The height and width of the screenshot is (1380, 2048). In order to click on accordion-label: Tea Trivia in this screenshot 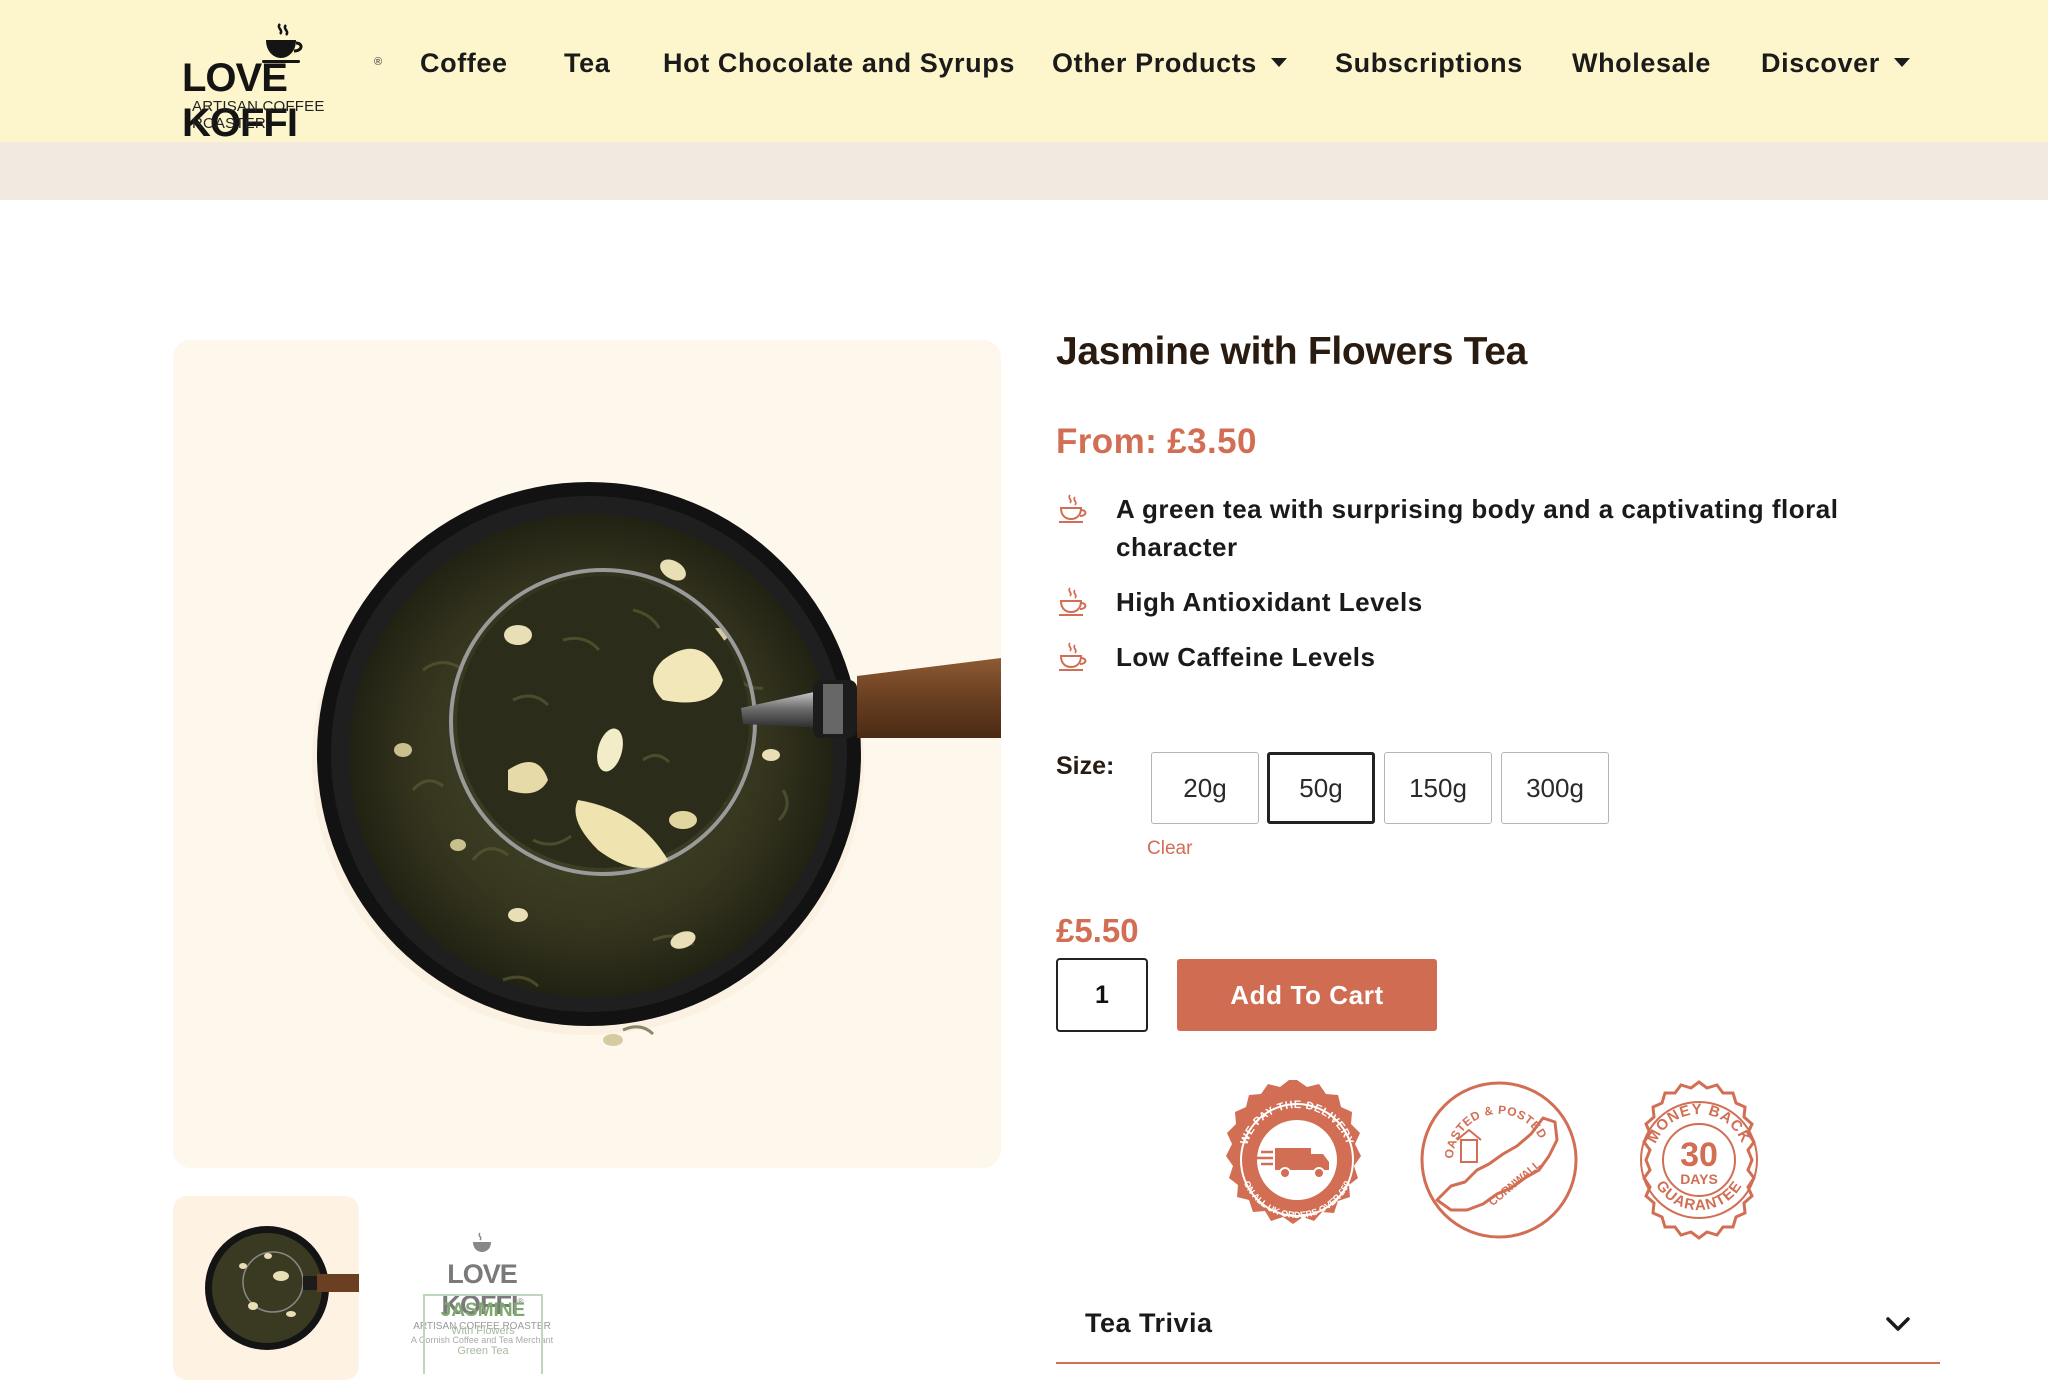, I will do `click(1149, 1323)`.